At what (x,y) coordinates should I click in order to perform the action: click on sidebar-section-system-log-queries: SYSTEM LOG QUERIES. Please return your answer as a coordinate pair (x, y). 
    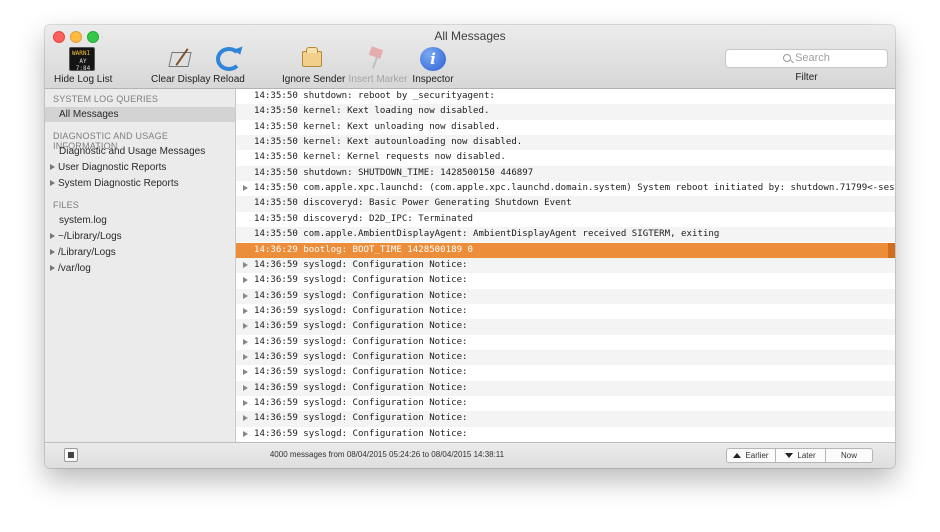
    Looking at the image, I should click on (106, 99).